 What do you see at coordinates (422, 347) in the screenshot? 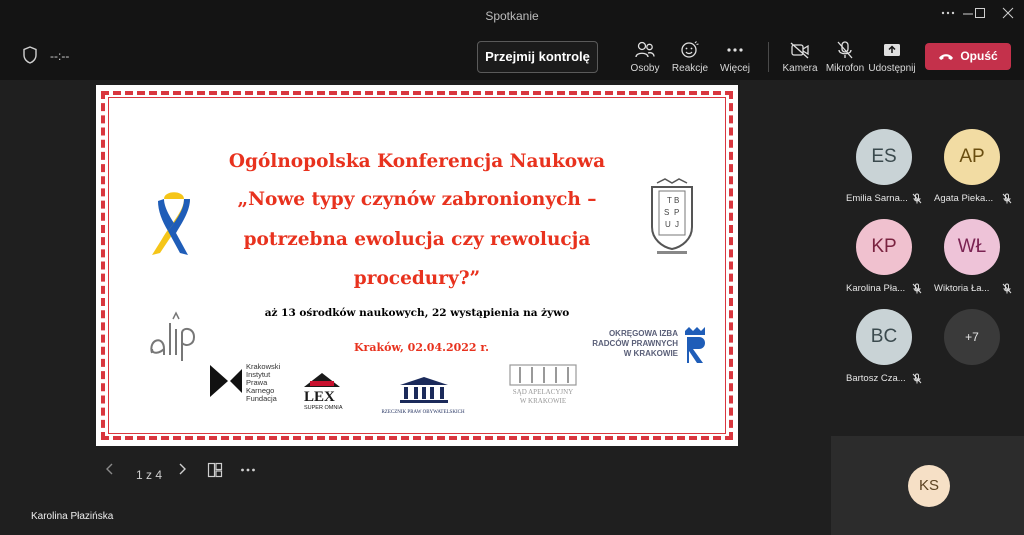
I see `slide-date: Kraków, 02.04.2022 r.` at bounding box center [422, 347].